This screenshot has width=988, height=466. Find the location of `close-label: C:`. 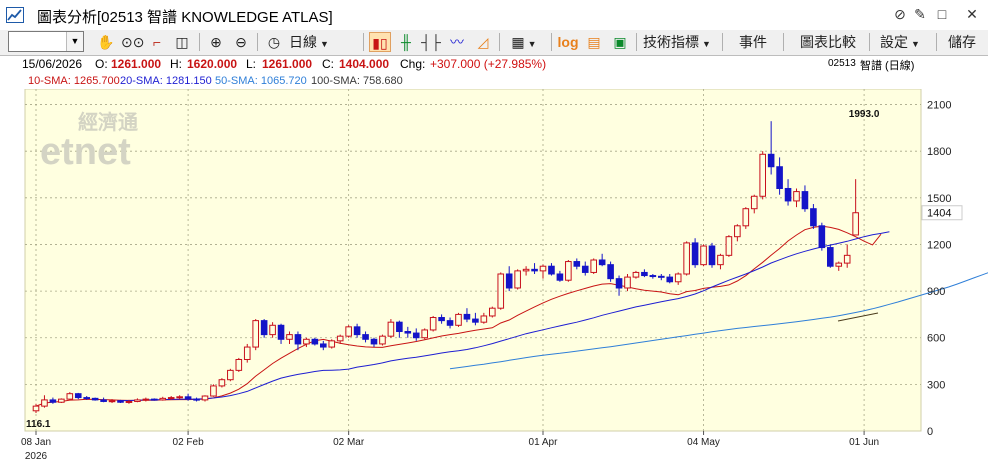

close-label: C: is located at coordinates (328, 64).